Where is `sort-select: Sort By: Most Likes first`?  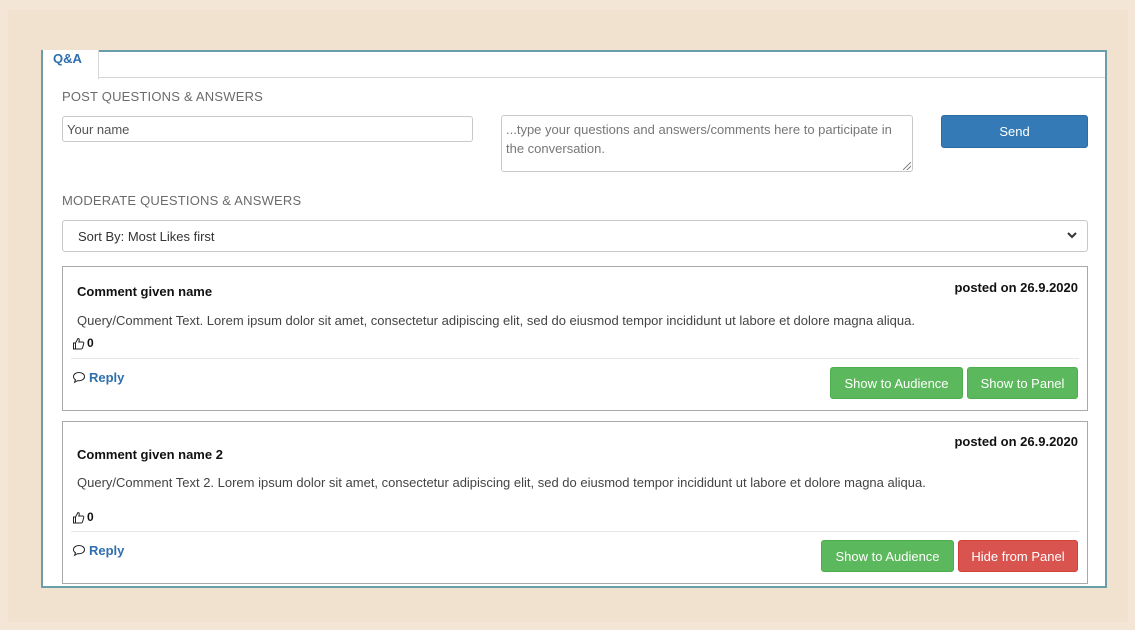 sort-select: Sort By: Most Likes first is located at coordinates (575, 236).